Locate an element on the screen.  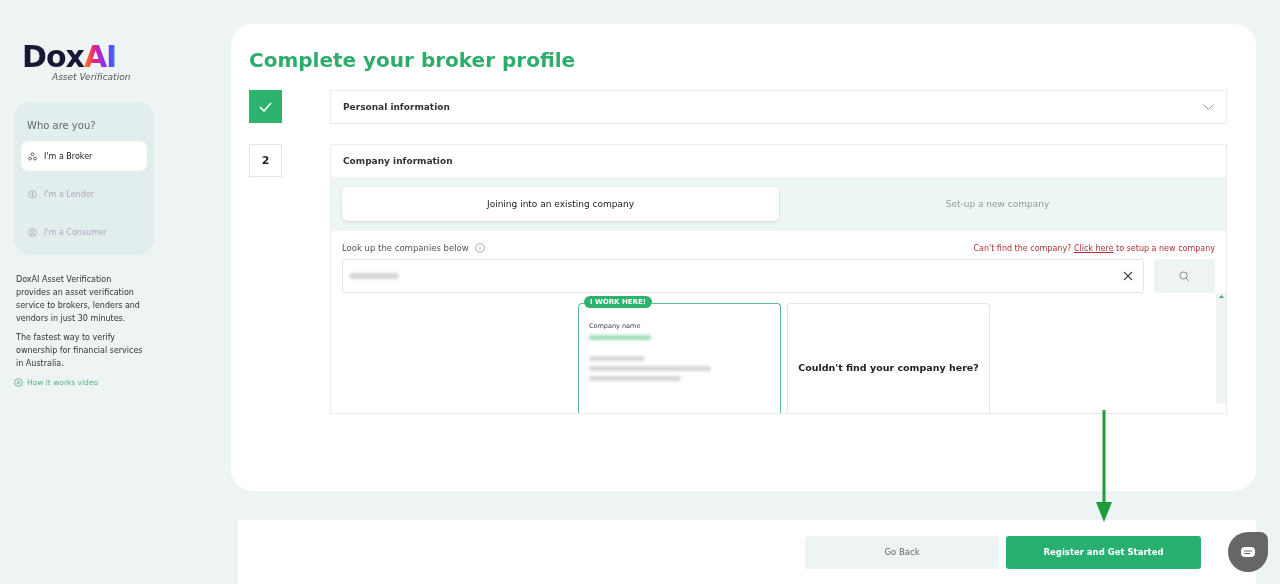
section-title: Personal information is located at coordinates (396, 107).